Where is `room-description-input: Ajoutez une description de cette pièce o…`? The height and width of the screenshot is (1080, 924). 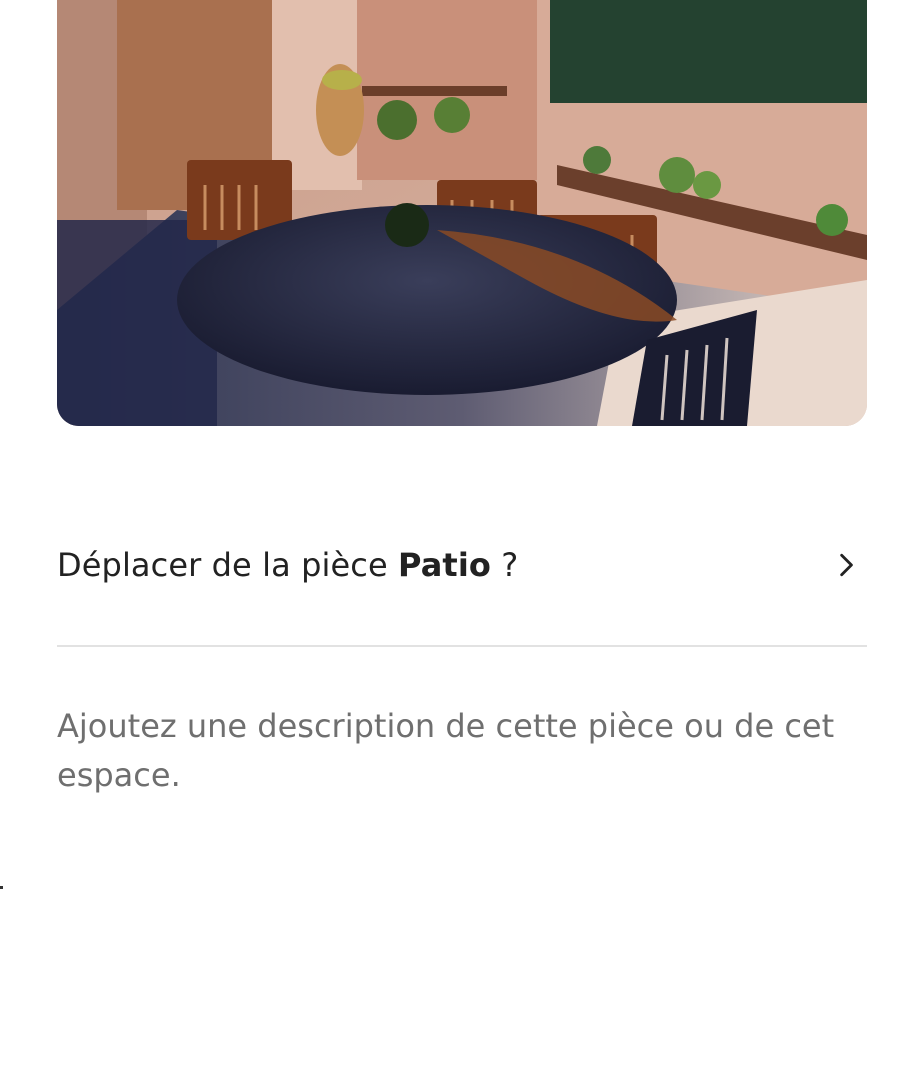
room-description-input: Ajoutez une description de cette pièce o… is located at coordinates (457, 757).